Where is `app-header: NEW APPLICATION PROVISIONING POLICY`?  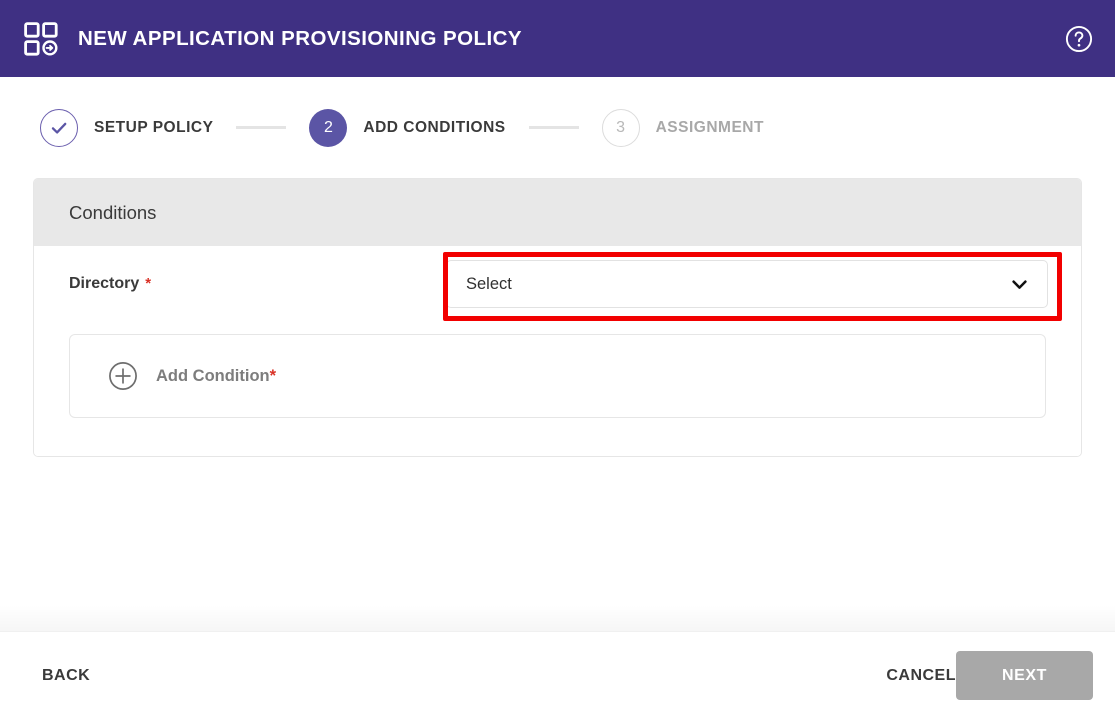
app-header: NEW APPLICATION PROVISIONING POLICY is located at coordinates (557, 38).